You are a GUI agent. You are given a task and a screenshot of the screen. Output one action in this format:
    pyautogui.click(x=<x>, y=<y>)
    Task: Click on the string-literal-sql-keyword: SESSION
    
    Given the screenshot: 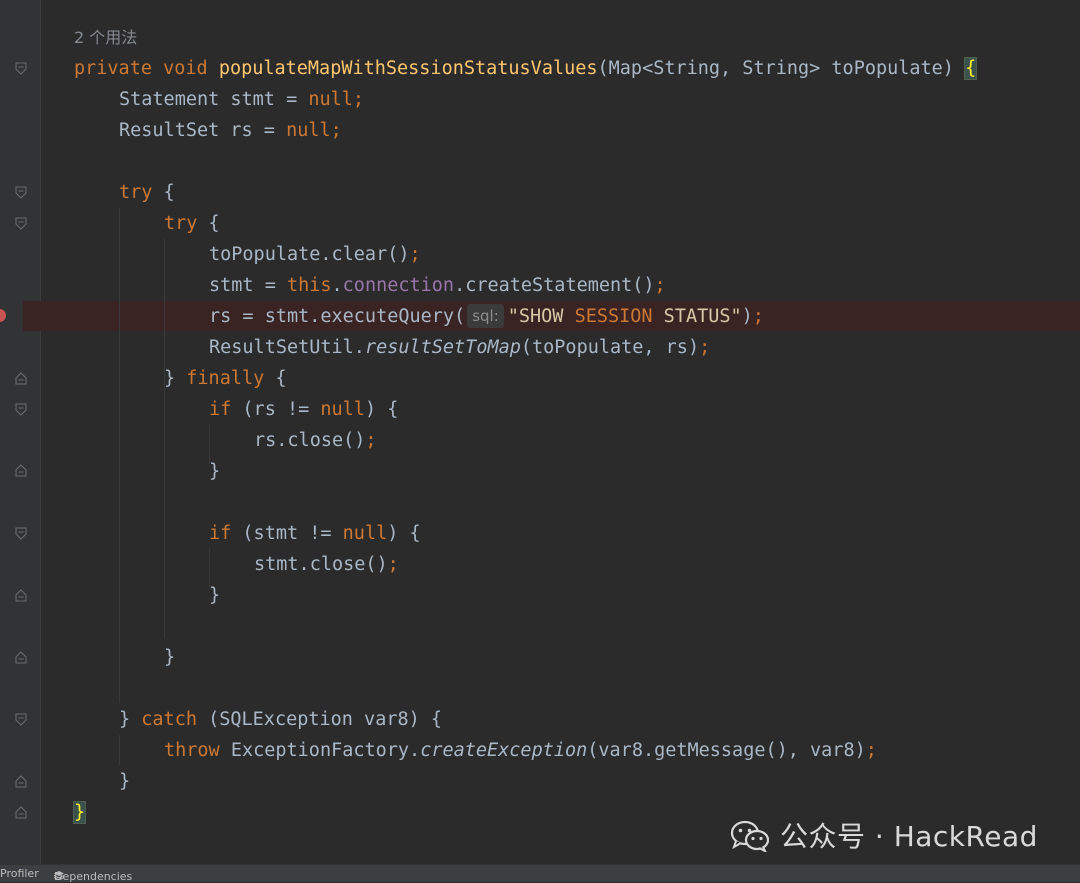 What is the action you would take?
    pyautogui.click(x=613, y=316)
    